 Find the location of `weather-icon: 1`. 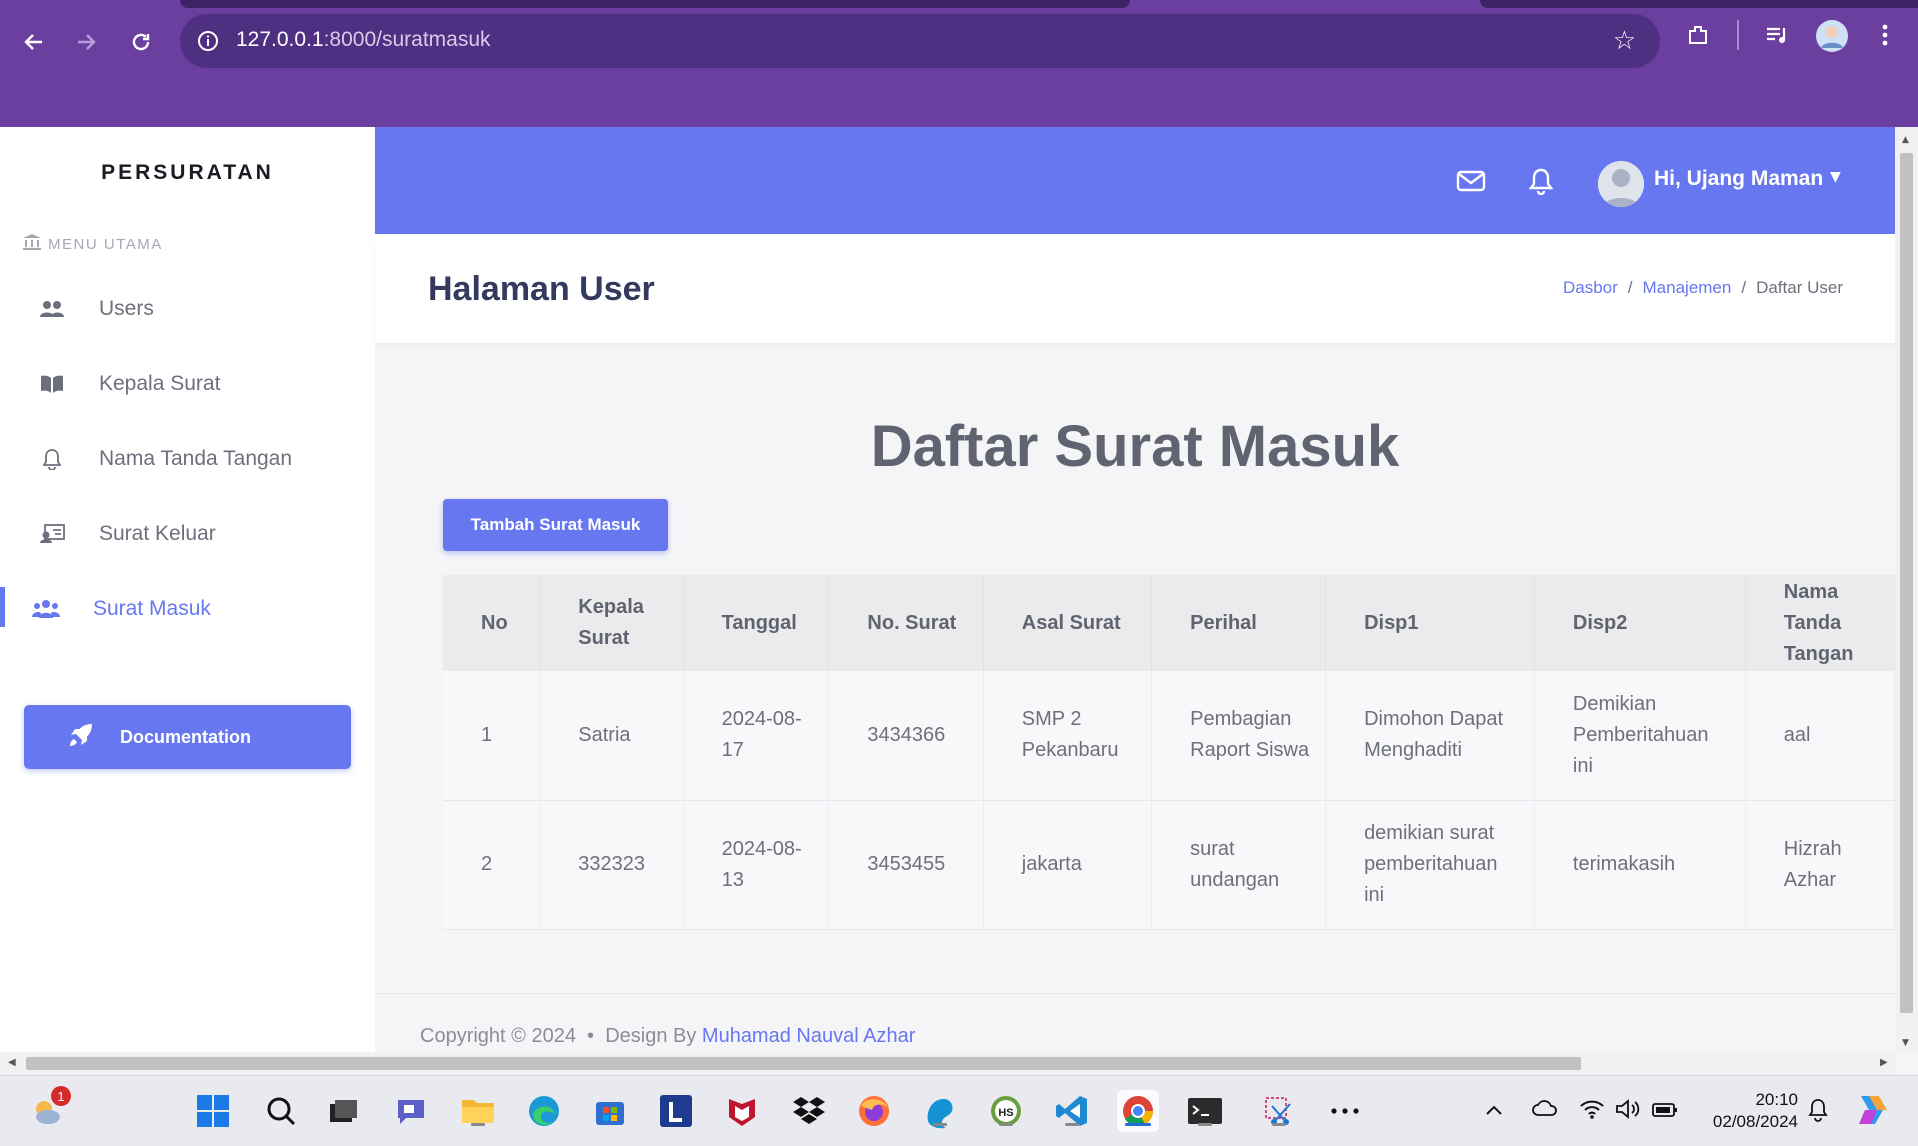

weather-icon: 1 is located at coordinates (49, 1109).